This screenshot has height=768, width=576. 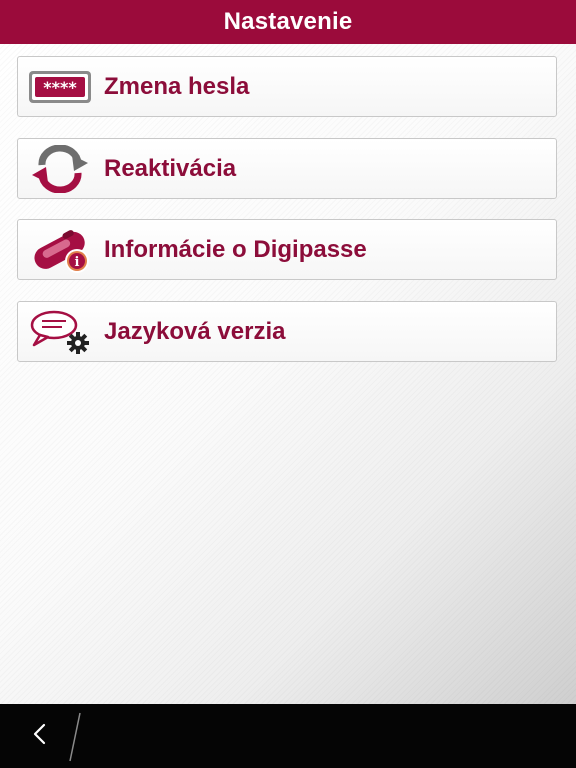 What do you see at coordinates (177, 86) in the screenshot?
I see `menu-item-label: Zmena hesla` at bounding box center [177, 86].